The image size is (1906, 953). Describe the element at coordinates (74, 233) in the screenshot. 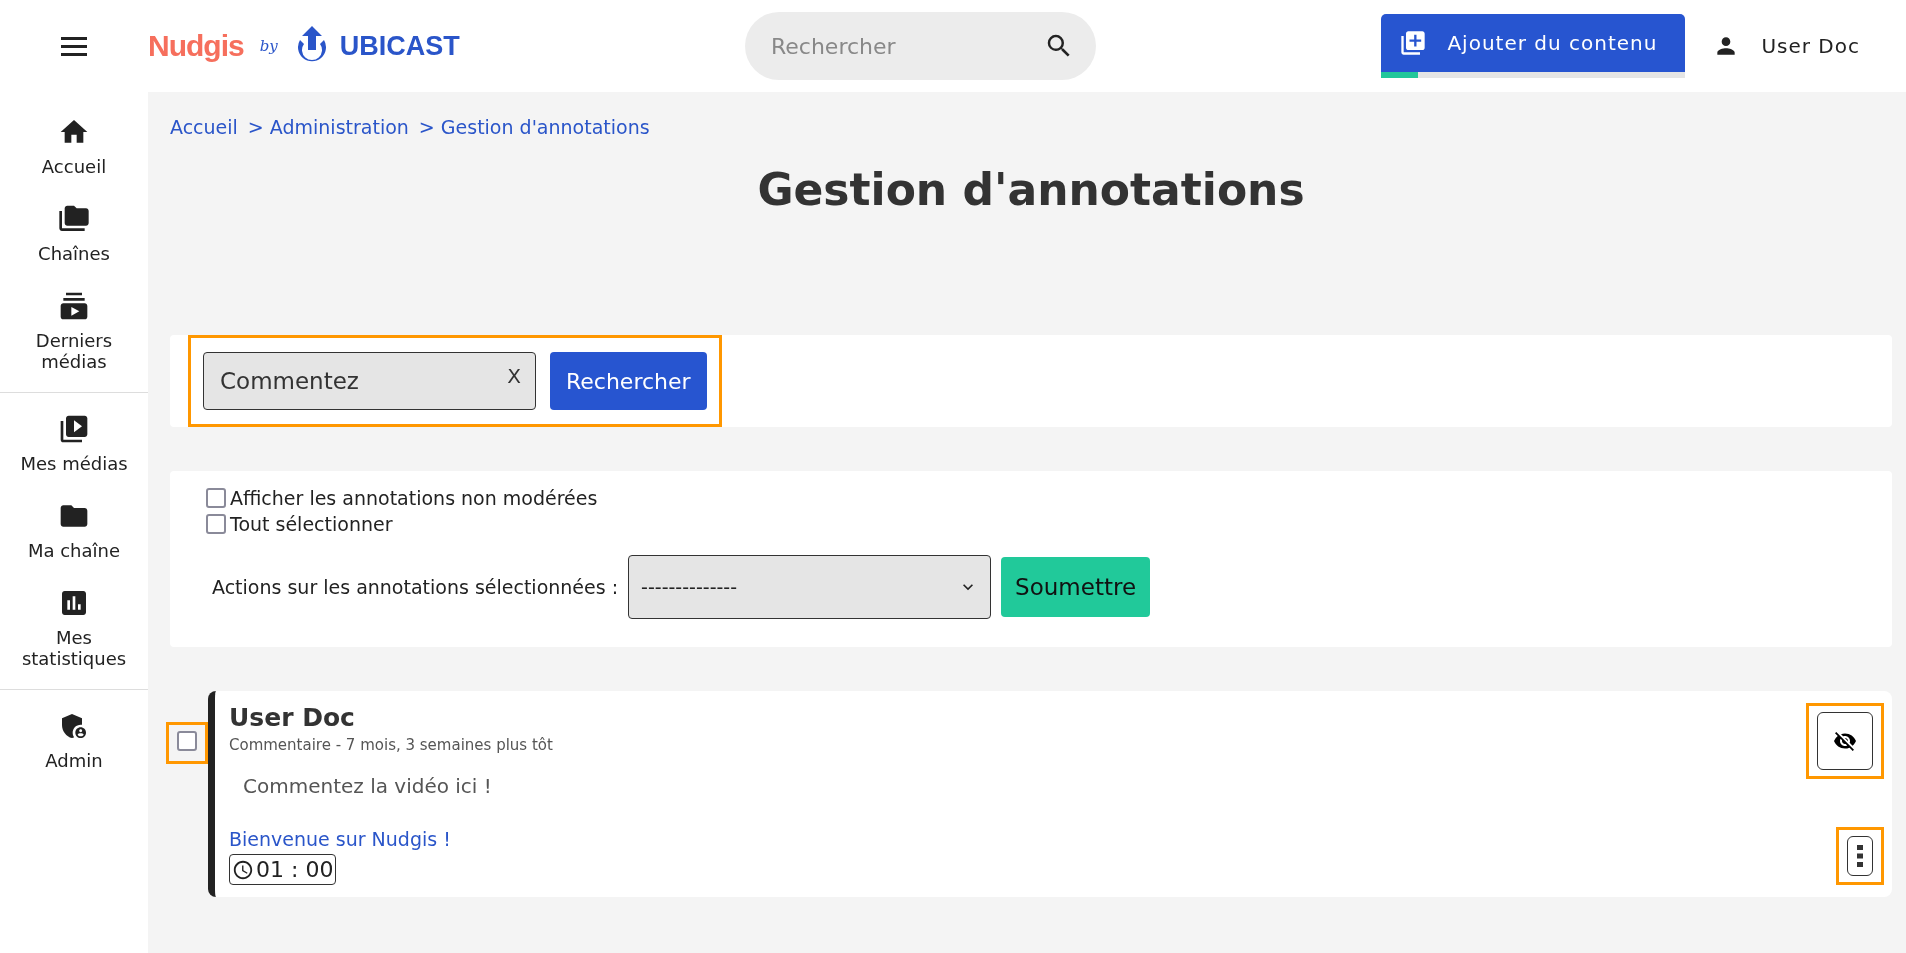

I see `sidebar-item: Chaînes` at that location.